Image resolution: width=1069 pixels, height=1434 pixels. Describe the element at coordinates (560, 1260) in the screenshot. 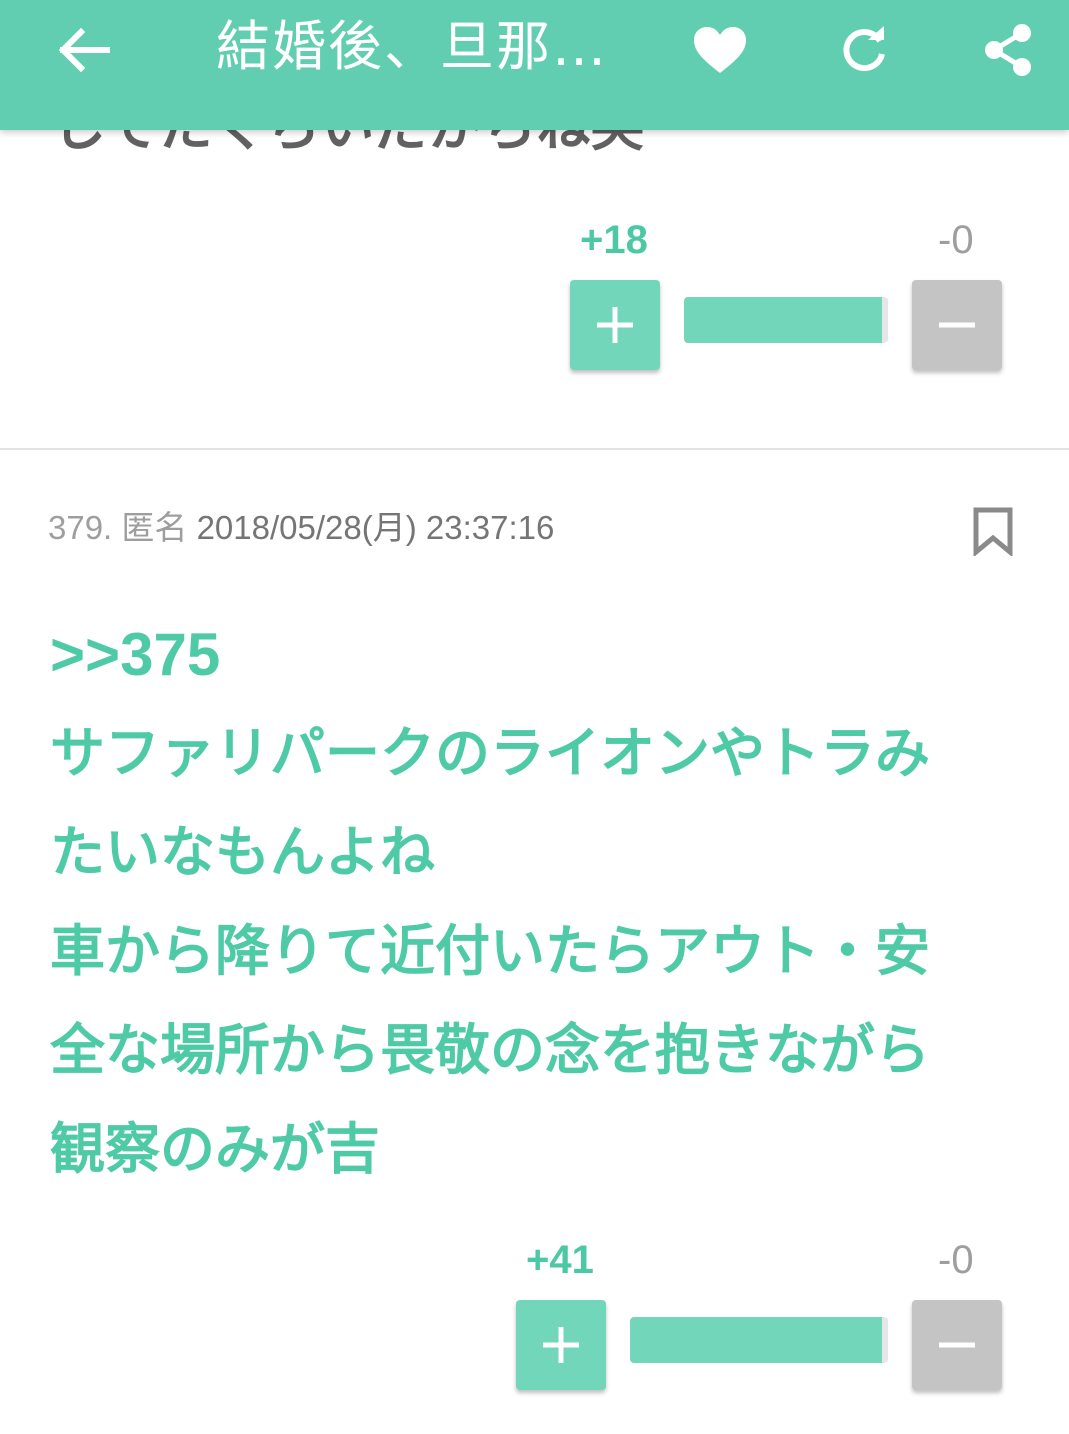

I see `plus-count: +41` at that location.